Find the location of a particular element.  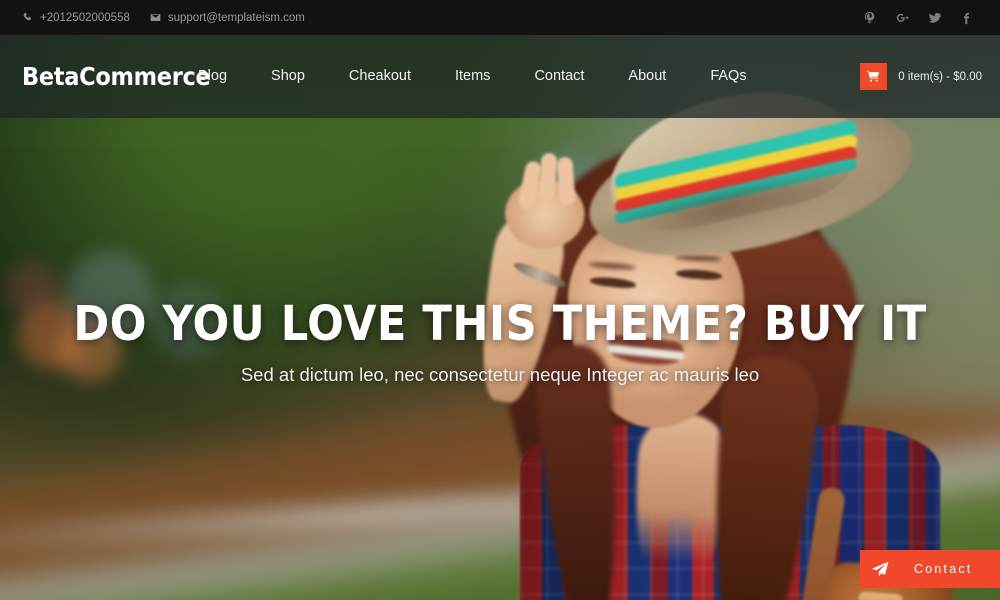

site-logo: BetaCommerce is located at coordinates (105, 76).